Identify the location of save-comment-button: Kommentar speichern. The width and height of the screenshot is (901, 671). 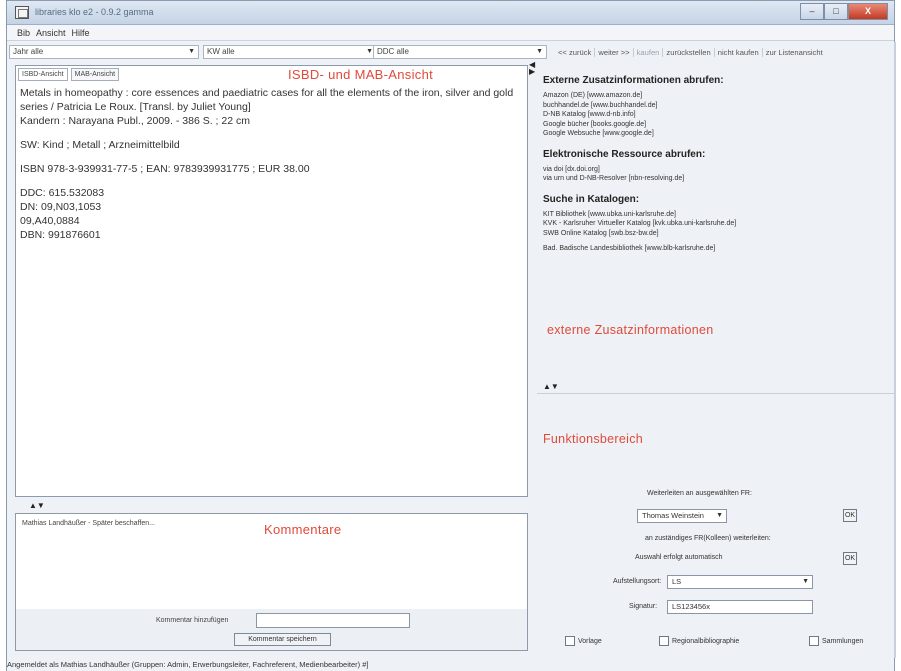
(282, 639).